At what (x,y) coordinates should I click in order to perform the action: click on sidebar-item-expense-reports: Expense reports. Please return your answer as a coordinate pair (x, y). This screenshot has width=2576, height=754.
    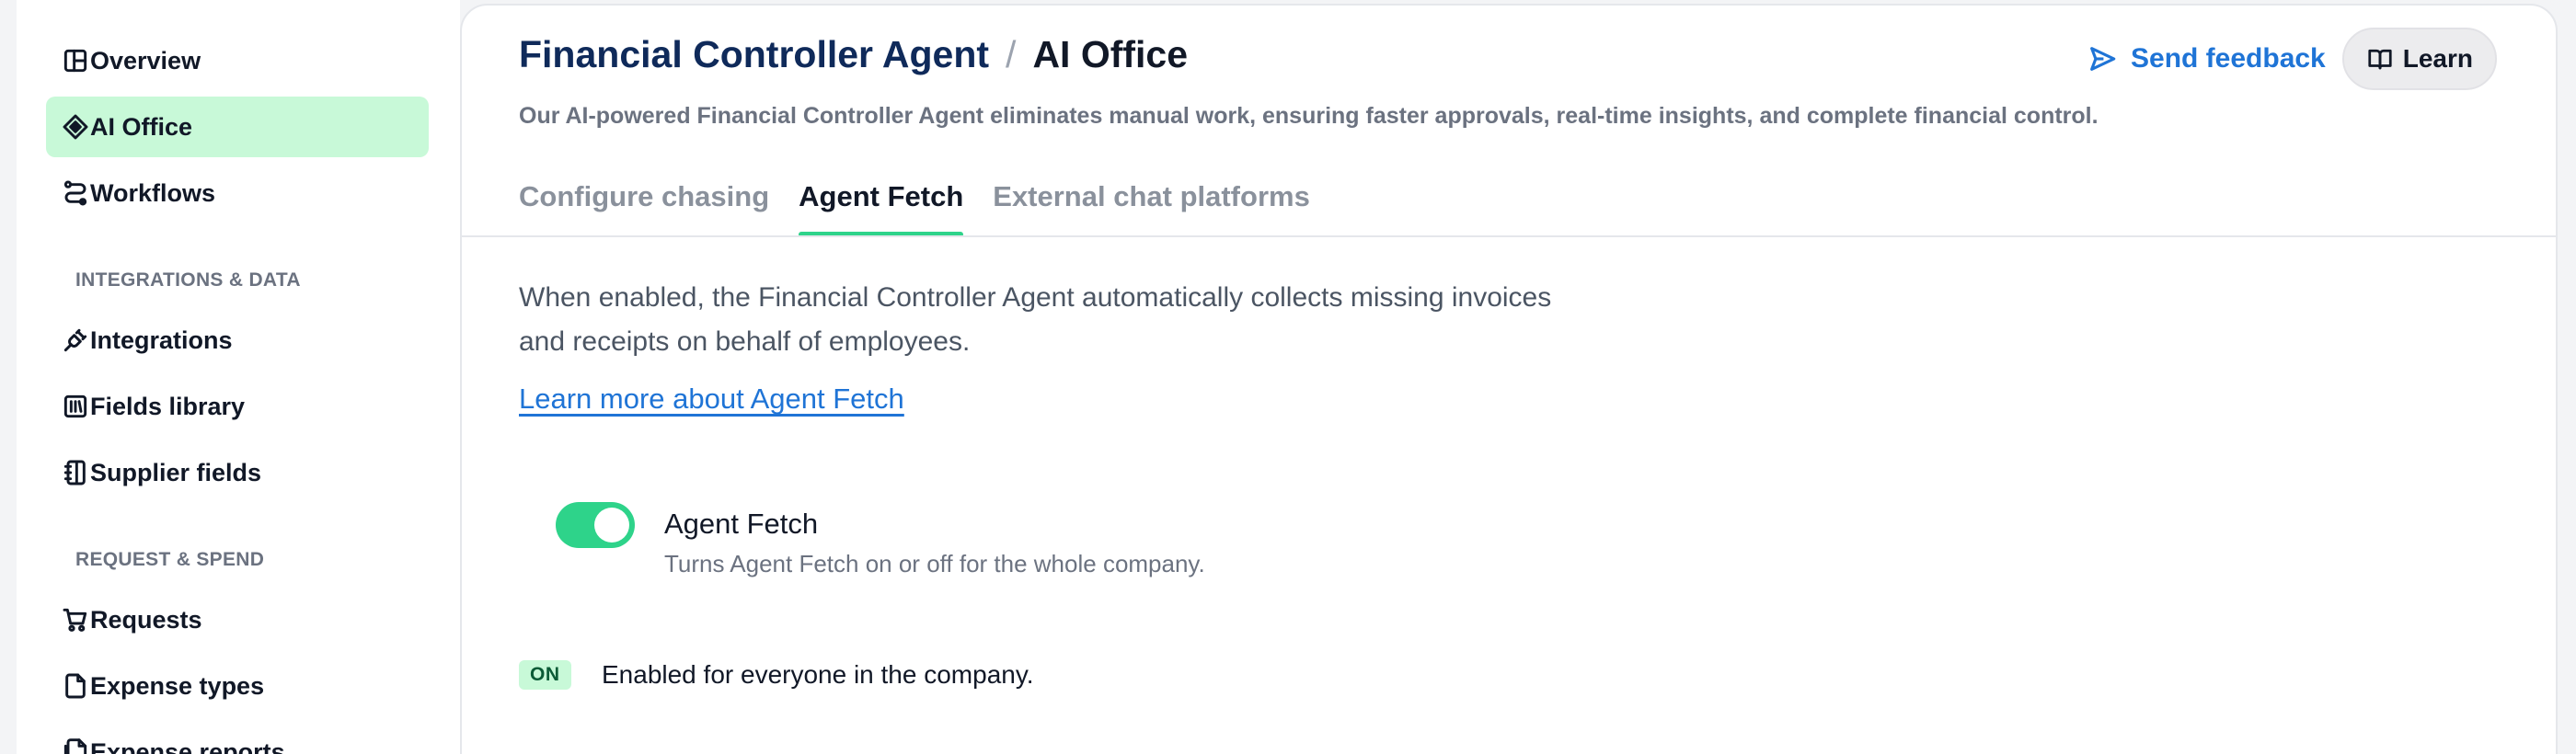
    Looking at the image, I should click on (237, 738).